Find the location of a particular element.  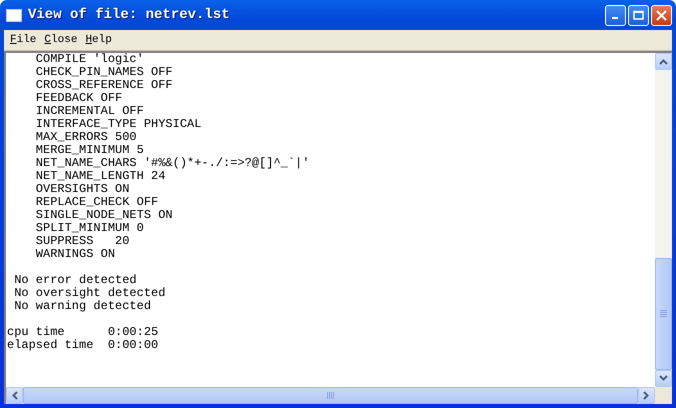

text-line: INCREMENTAL OFF is located at coordinates (89, 111).